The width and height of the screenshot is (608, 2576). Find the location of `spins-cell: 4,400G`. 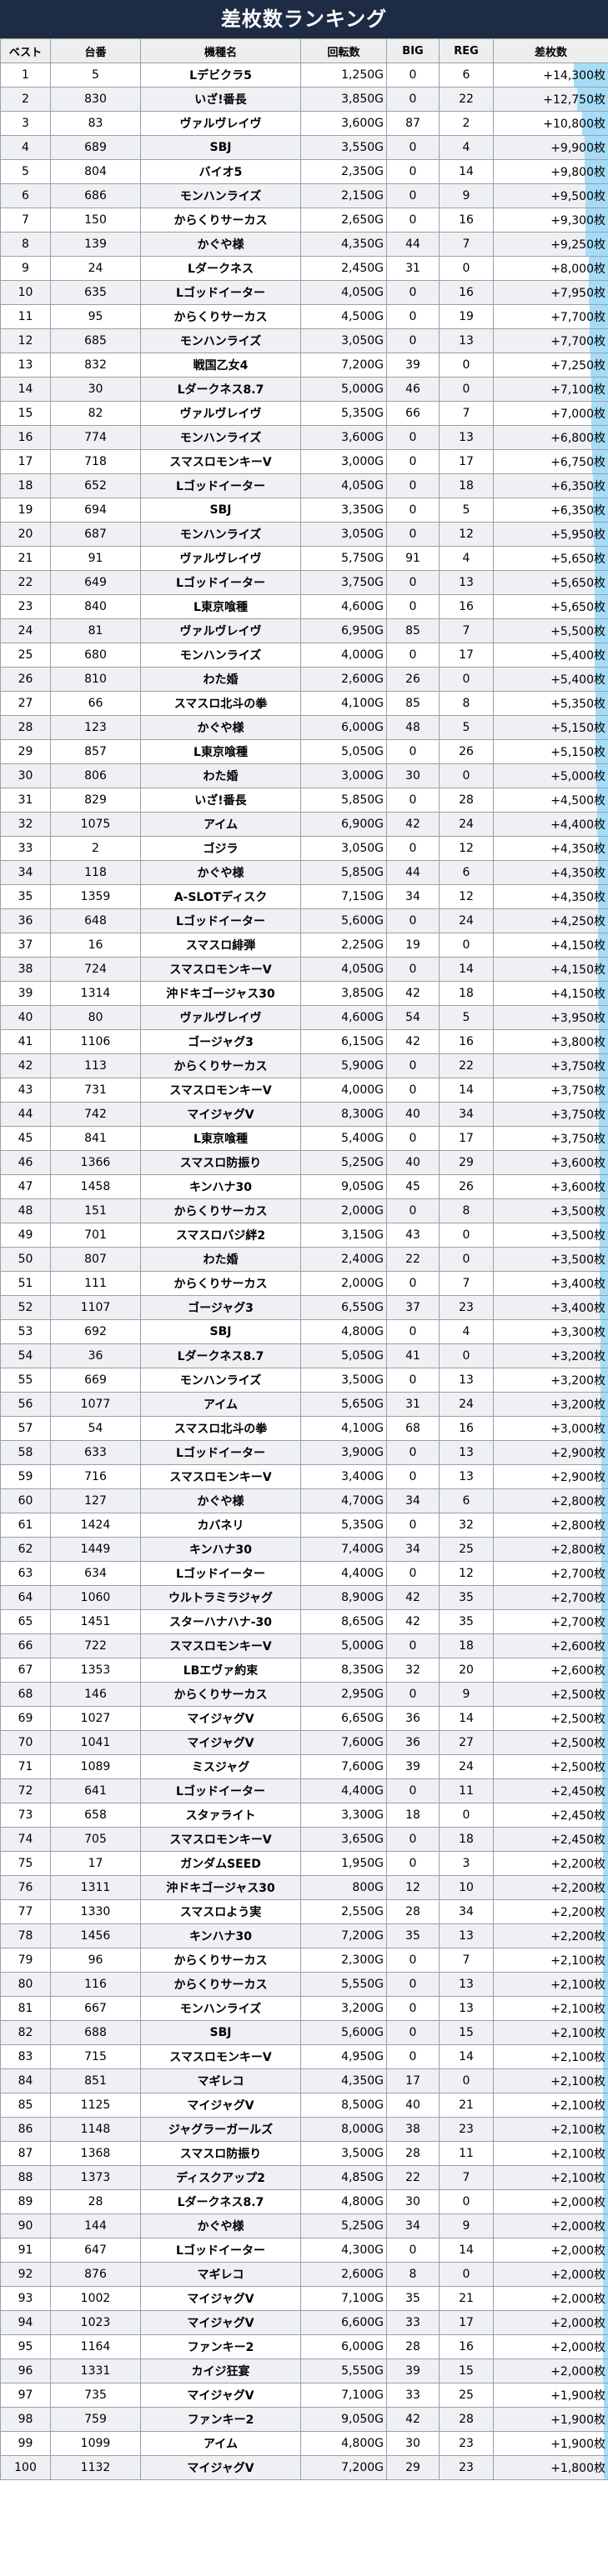

spins-cell: 4,400G is located at coordinates (344, 1574).